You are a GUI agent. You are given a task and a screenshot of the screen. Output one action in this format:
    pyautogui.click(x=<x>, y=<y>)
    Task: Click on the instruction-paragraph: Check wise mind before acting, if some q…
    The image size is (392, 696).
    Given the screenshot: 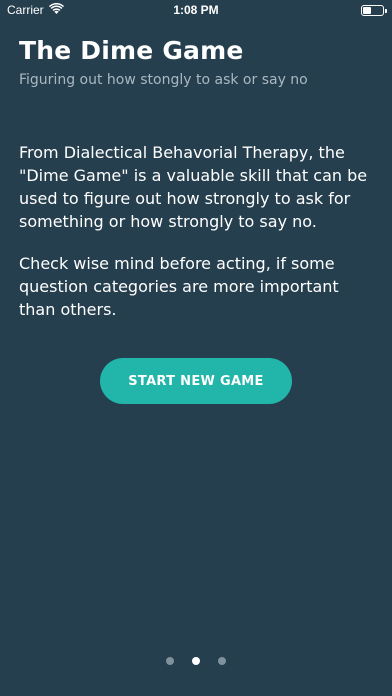 What is the action you would take?
    pyautogui.click(x=179, y=286)
    